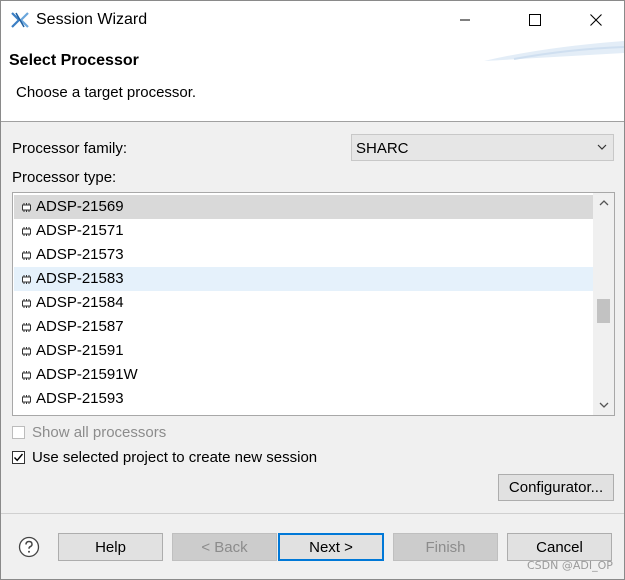 Image resolution: width=625 pixels, height=580 pixels. What do you see at coordinates (224, 547) in the screenshot?
I see `back-button: < Back` at bounding box center [224, 547].